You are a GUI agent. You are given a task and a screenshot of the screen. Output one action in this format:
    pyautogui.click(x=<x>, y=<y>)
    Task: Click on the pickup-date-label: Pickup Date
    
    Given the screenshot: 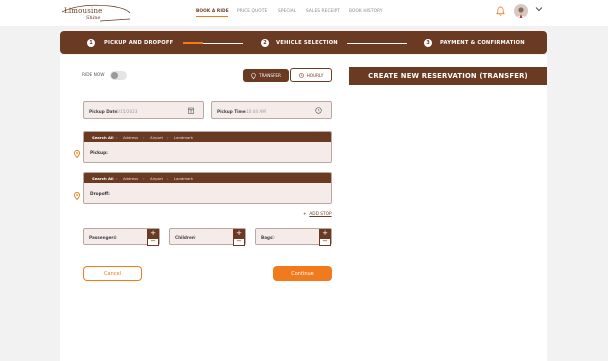 What is the action you would take?
    pyautogui.click(x=103, y=111)
    